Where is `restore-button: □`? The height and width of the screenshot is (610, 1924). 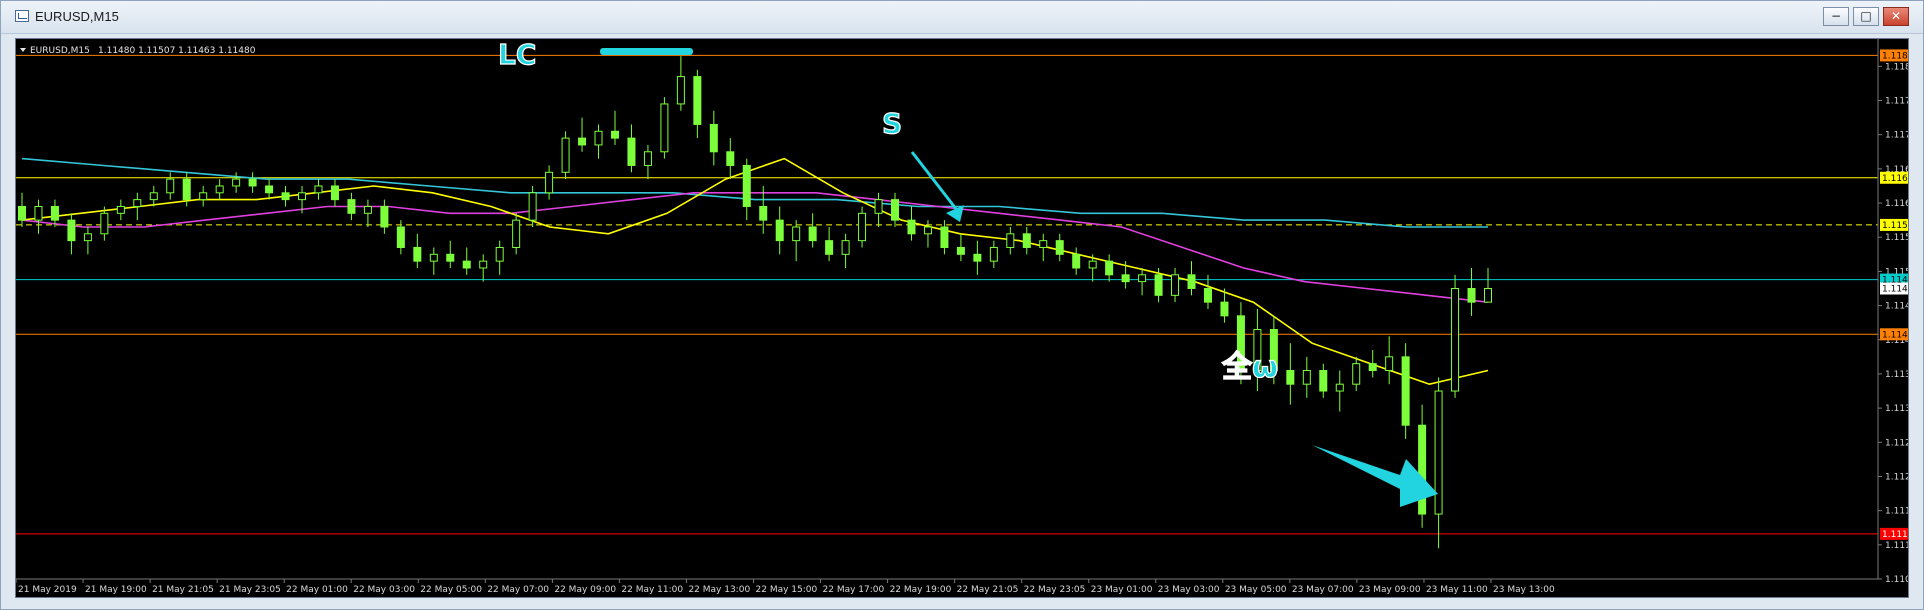
restore-button: □ is located at coordinates (1866, 16).